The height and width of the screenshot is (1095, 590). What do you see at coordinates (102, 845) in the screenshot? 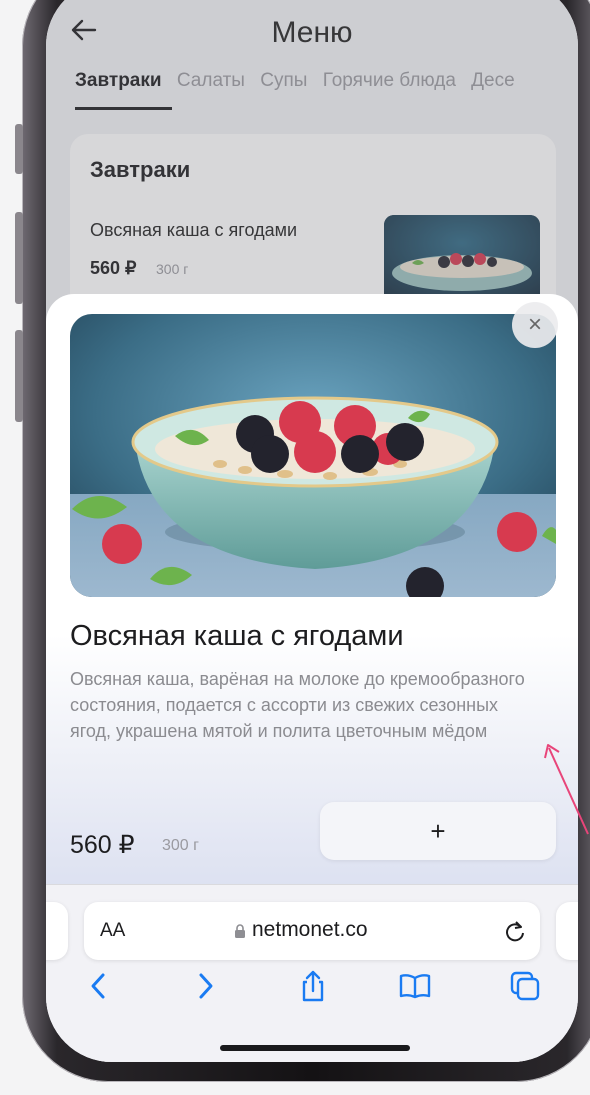
I see `dish-price: 560 ₽` at bounding box center [102, 845].